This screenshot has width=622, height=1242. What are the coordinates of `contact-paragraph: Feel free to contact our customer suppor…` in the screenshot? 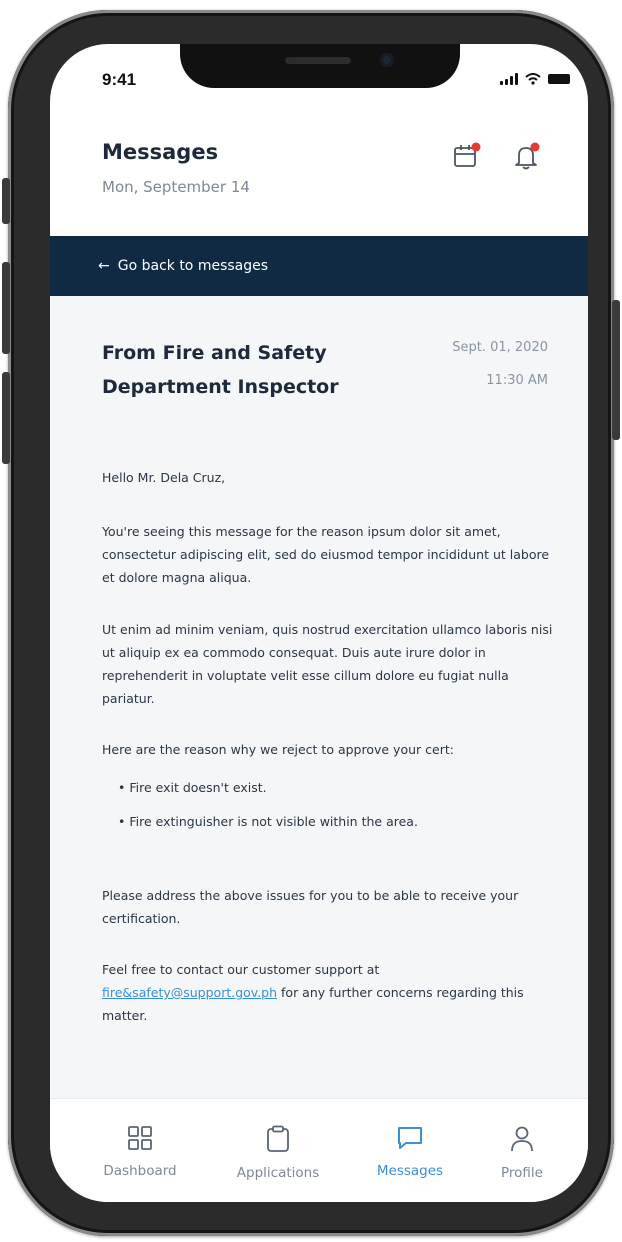 It's located at (328, 992).